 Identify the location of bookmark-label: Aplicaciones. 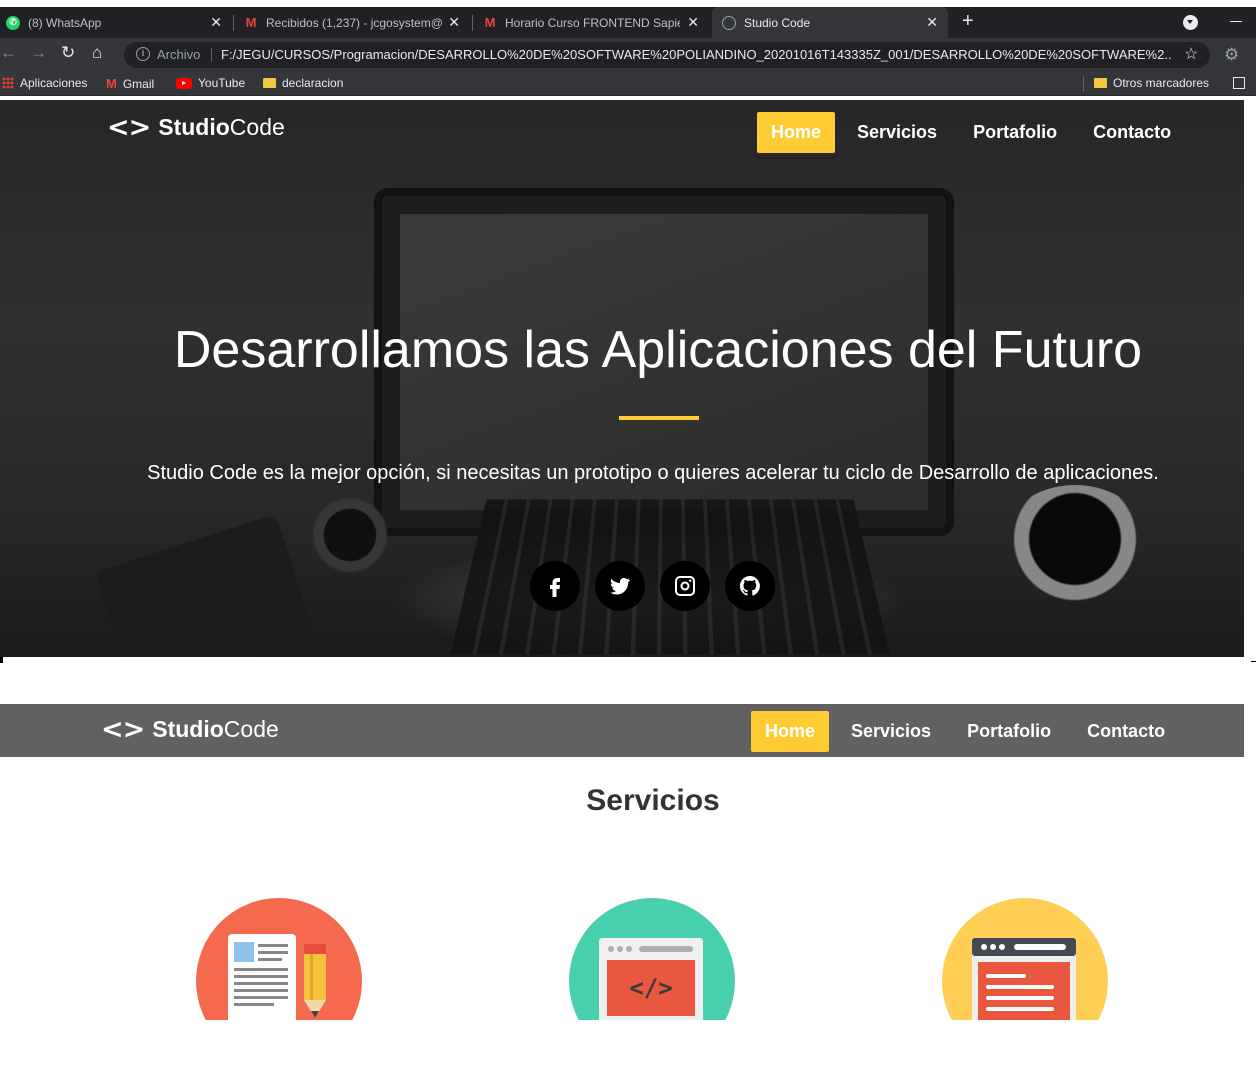
(54, 83).